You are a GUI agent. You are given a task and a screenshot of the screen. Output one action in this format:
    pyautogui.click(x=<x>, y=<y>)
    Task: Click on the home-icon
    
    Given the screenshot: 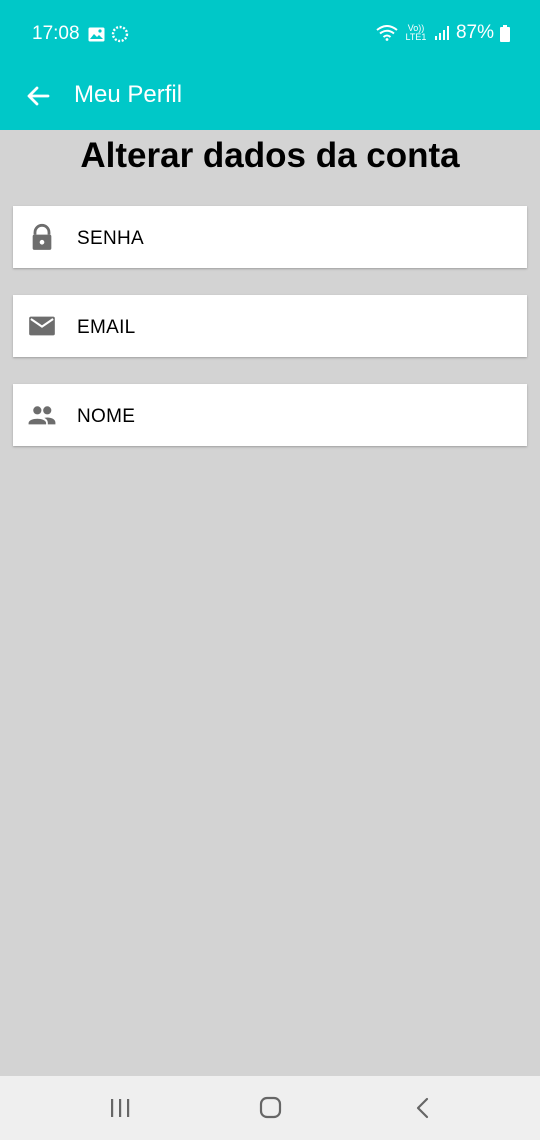 What is the action you would take?
    pyautogui.click(x=270, y=1107)
    